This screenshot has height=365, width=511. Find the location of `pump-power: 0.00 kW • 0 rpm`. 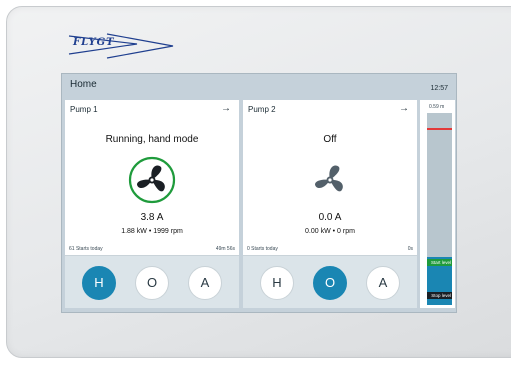

pump-power: 0.00 kW • 0 rpm is located at coordinates (330, 231).